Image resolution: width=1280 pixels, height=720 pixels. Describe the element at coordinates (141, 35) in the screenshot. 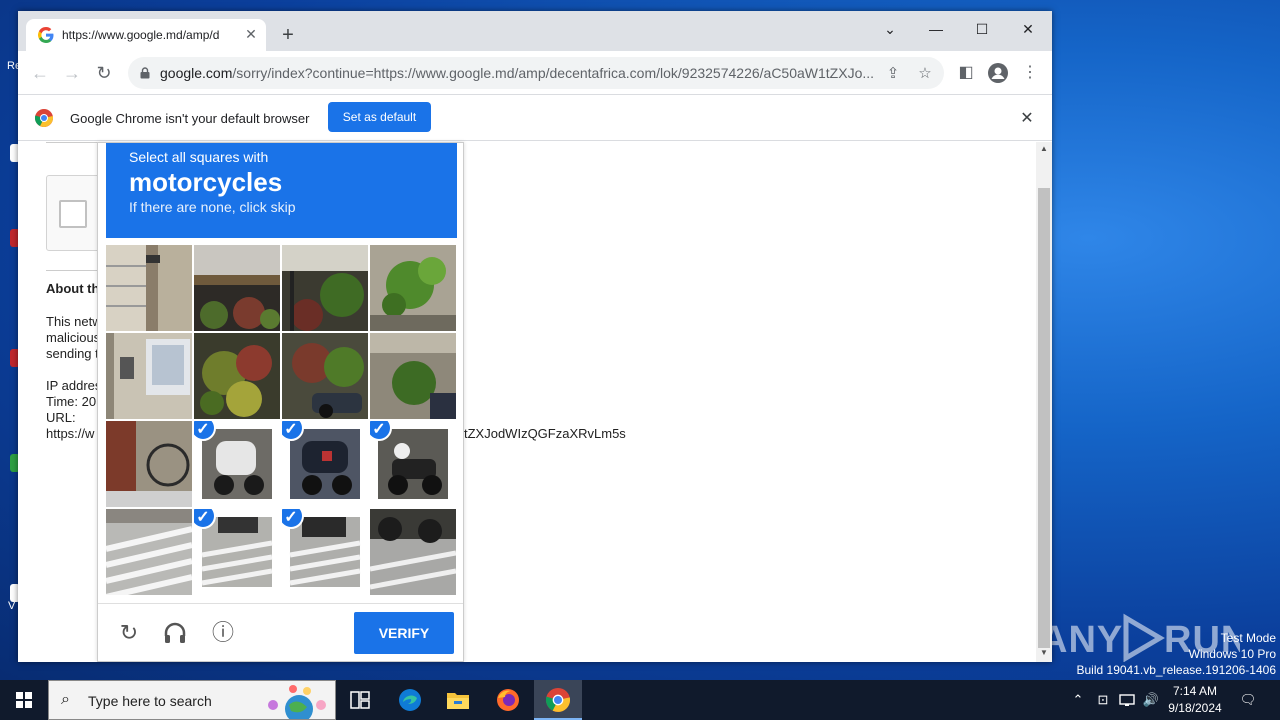

I see `tab-title: https://www.google.md/amp/d` at that location.